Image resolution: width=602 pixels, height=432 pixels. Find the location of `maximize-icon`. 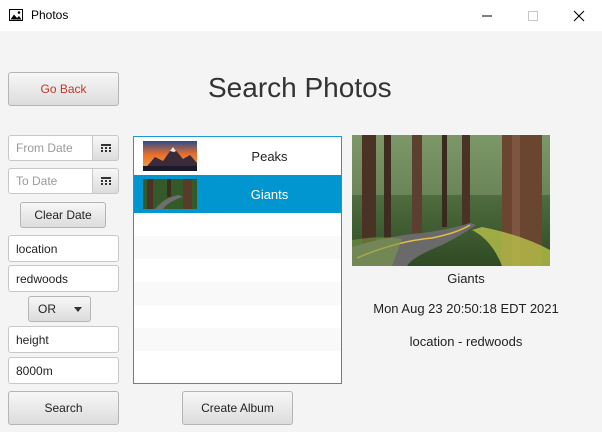

maximize-icon is located at coordinates (533, 15).